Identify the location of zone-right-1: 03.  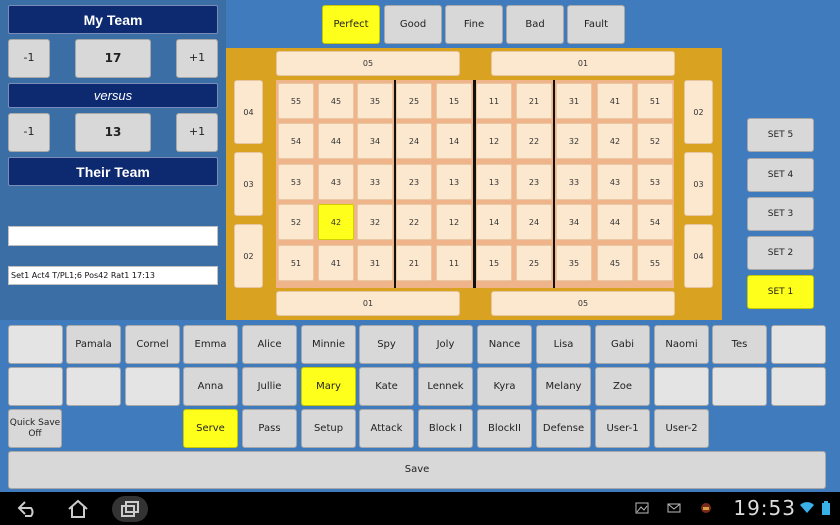
(698, 184).